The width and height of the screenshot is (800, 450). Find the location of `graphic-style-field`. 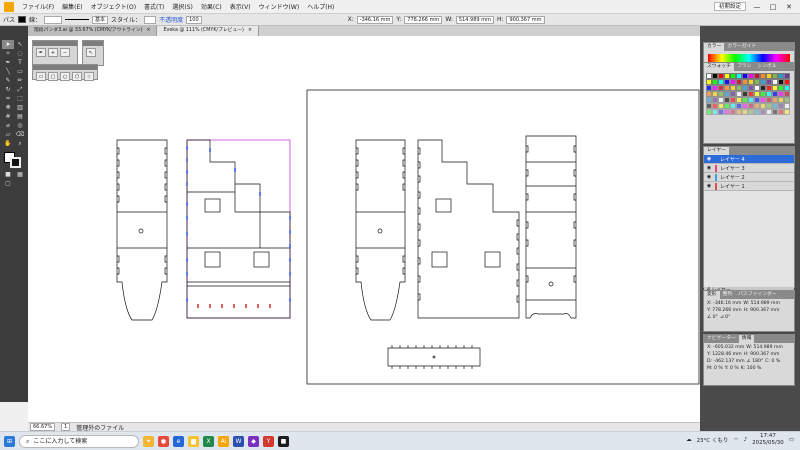

graphic-style-field is located at coordinates (150, 19).